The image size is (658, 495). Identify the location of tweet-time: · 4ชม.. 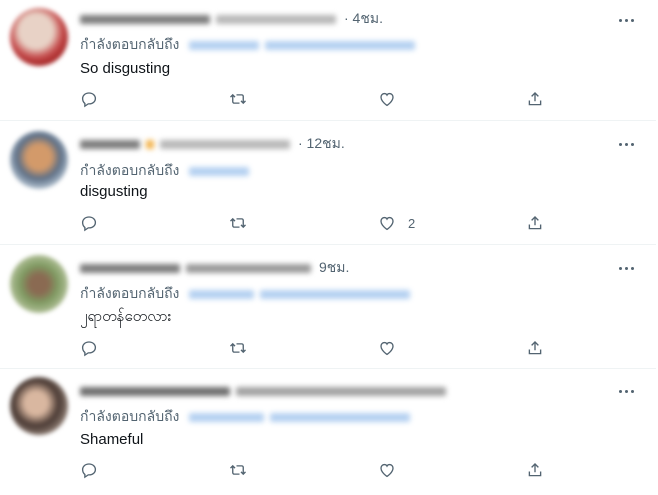
(363, 19).